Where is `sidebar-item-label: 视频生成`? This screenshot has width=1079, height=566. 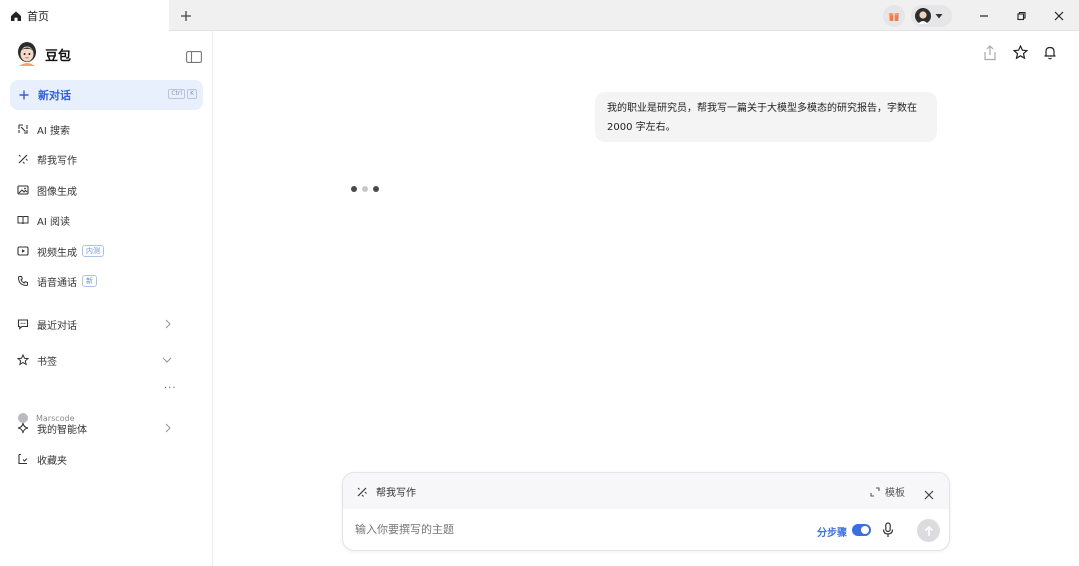 sidebar-item-label: 视频生成 is located at coordinates (57, 253).